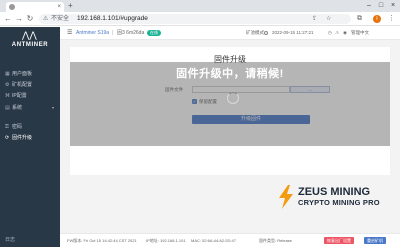 The image size is (400, 247). I want to click on minimize-button: –, so click(369, 5).